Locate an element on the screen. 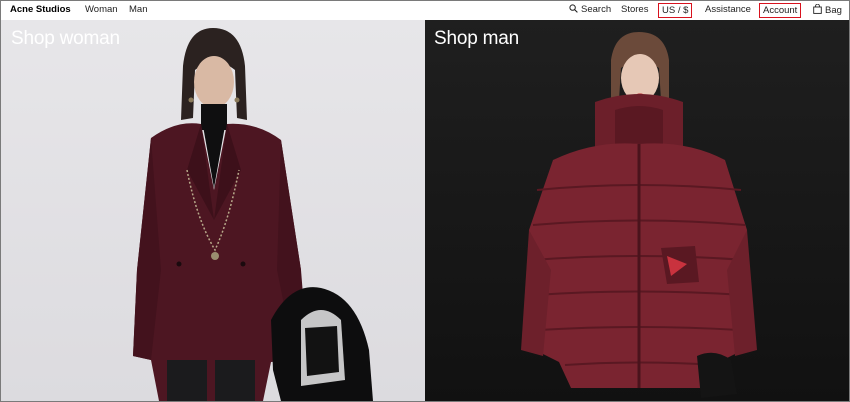  nav-assistance: Assistance is located at coordinates (728, 10).